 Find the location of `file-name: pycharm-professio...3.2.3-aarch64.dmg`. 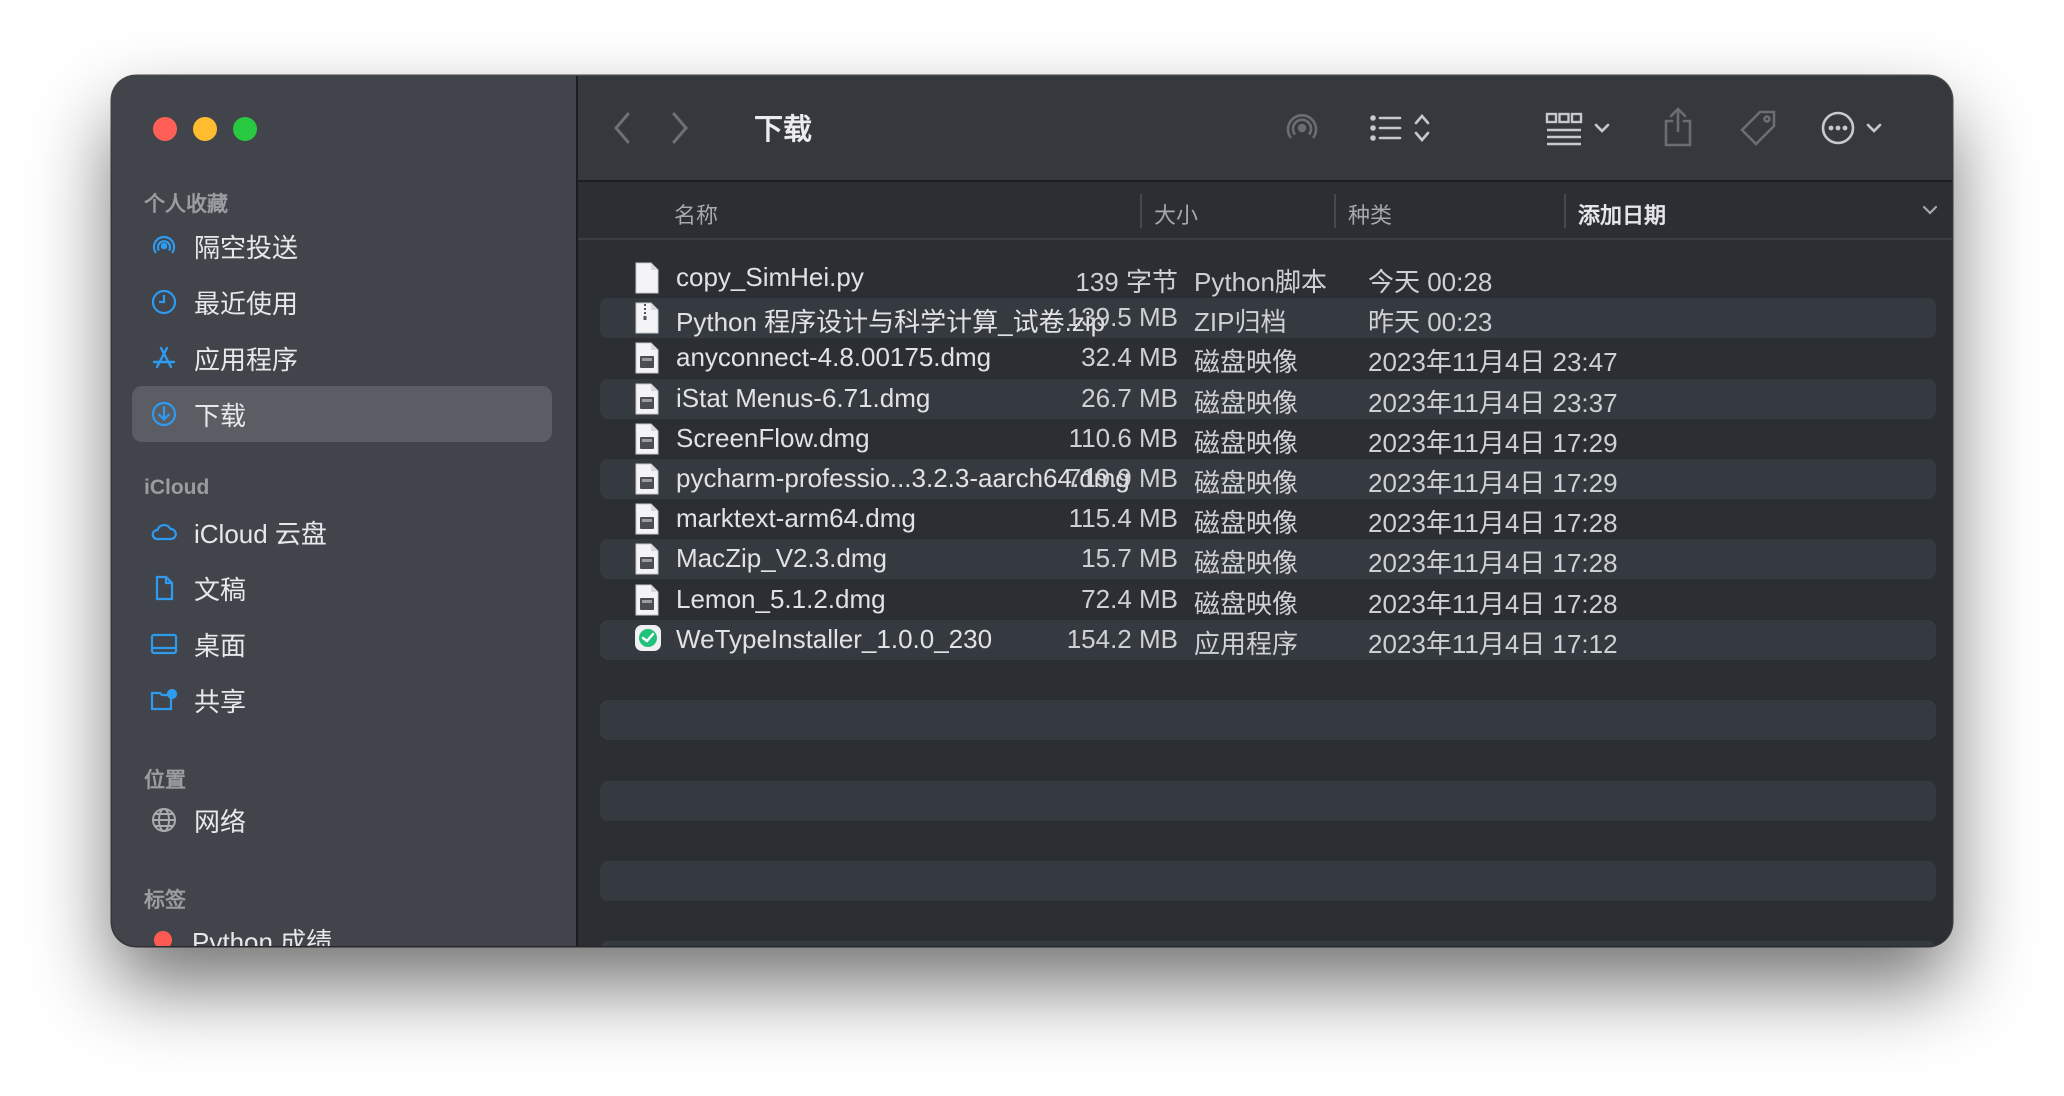

file-name: pycharm-professio...3.2.3-aarch64.dmg is located at coordinates (903, 478).